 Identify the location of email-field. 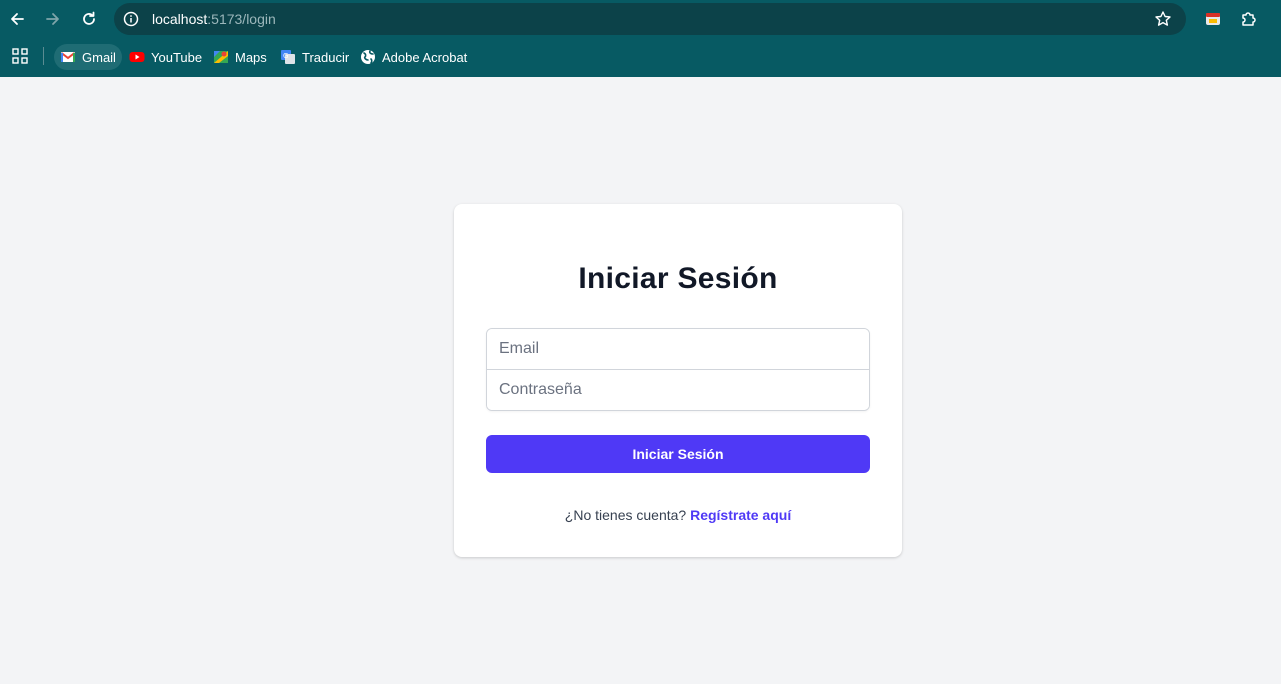
(678, 349).